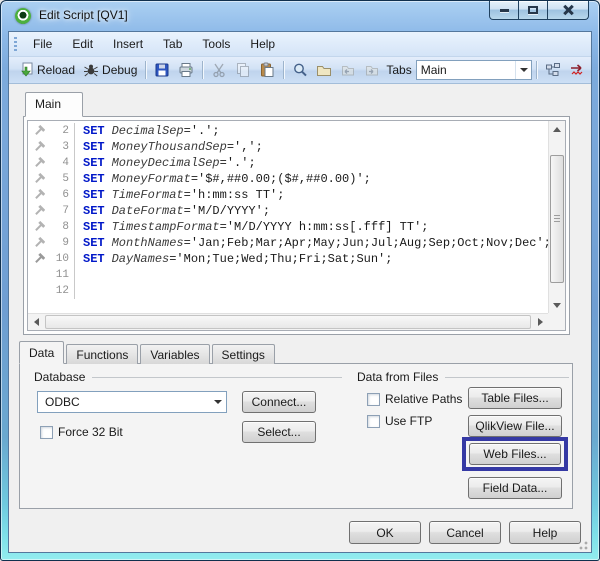  I want to click on new-tab-icon, so click(324, 70).